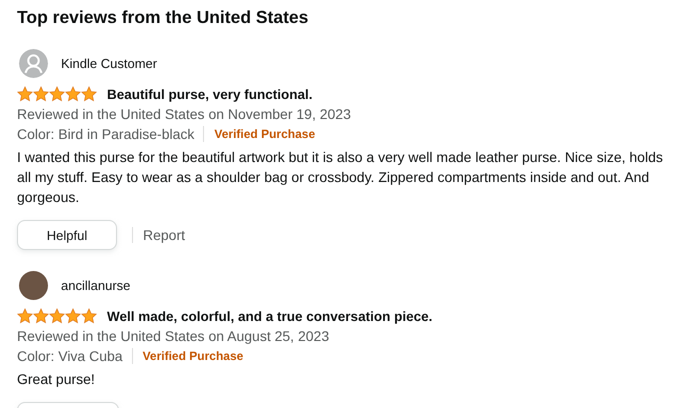 The height and width of the screenshot is (408, 695). Describe the element at coordinates (109, 63) in the screenshot. I see `reviewer-name: Kindle Customer` at that location.